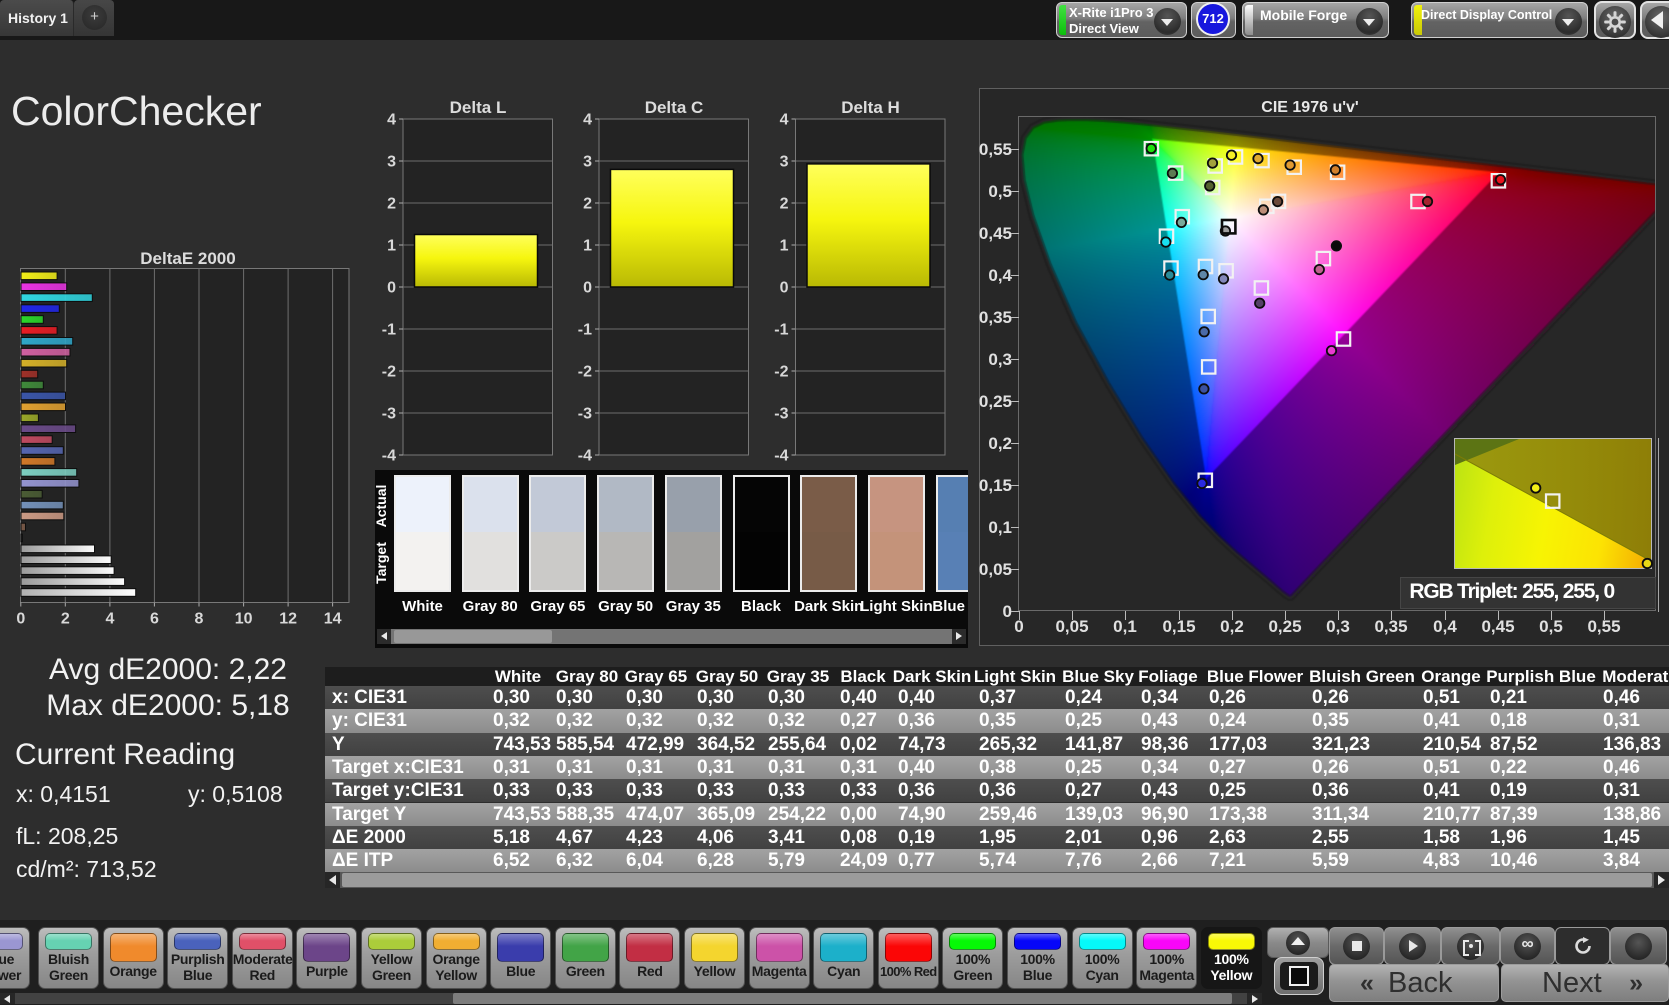 This screenshot has height=1005, width=1669. Describe the element at coordinates (199, 619) in the screenshot. I see `svg-text: 8` at that location.